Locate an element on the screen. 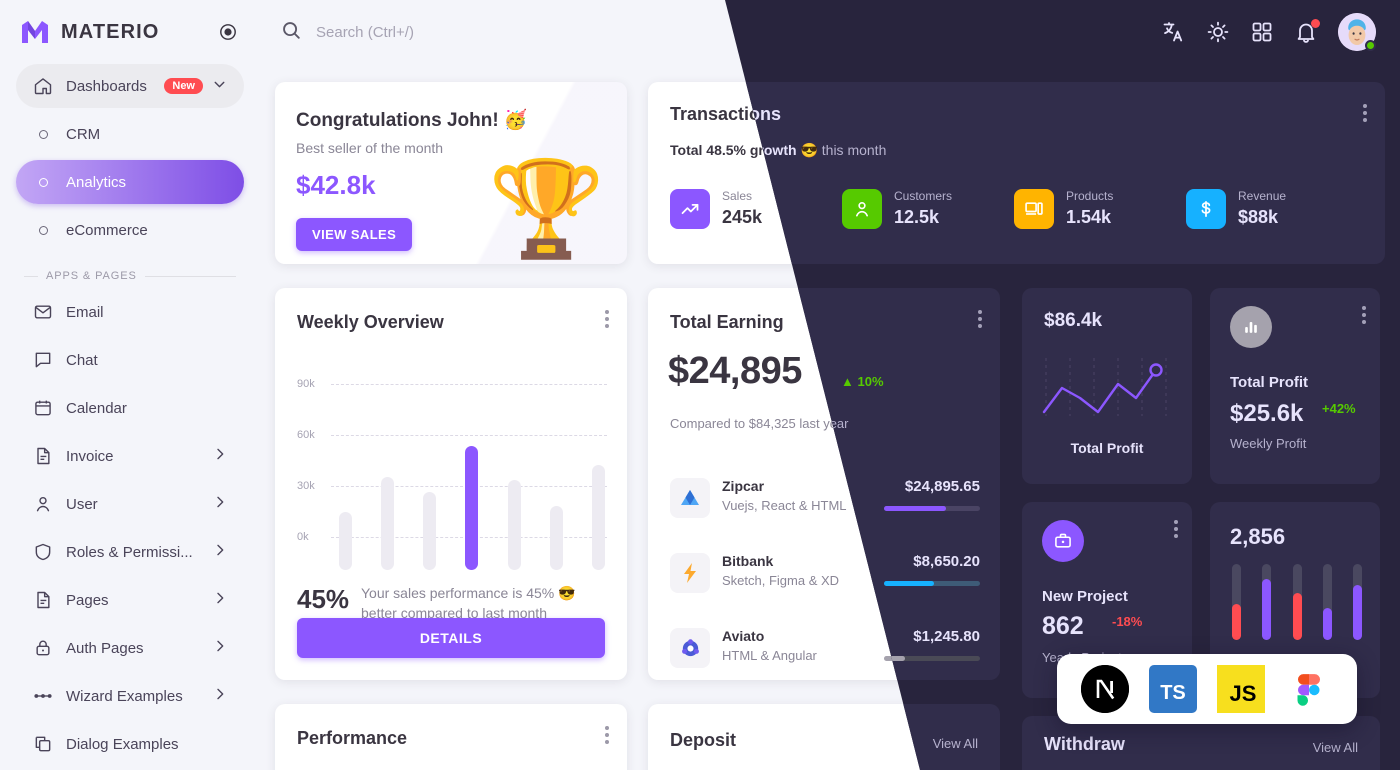  svg-text: JS is located at coordinates (1243, 693).